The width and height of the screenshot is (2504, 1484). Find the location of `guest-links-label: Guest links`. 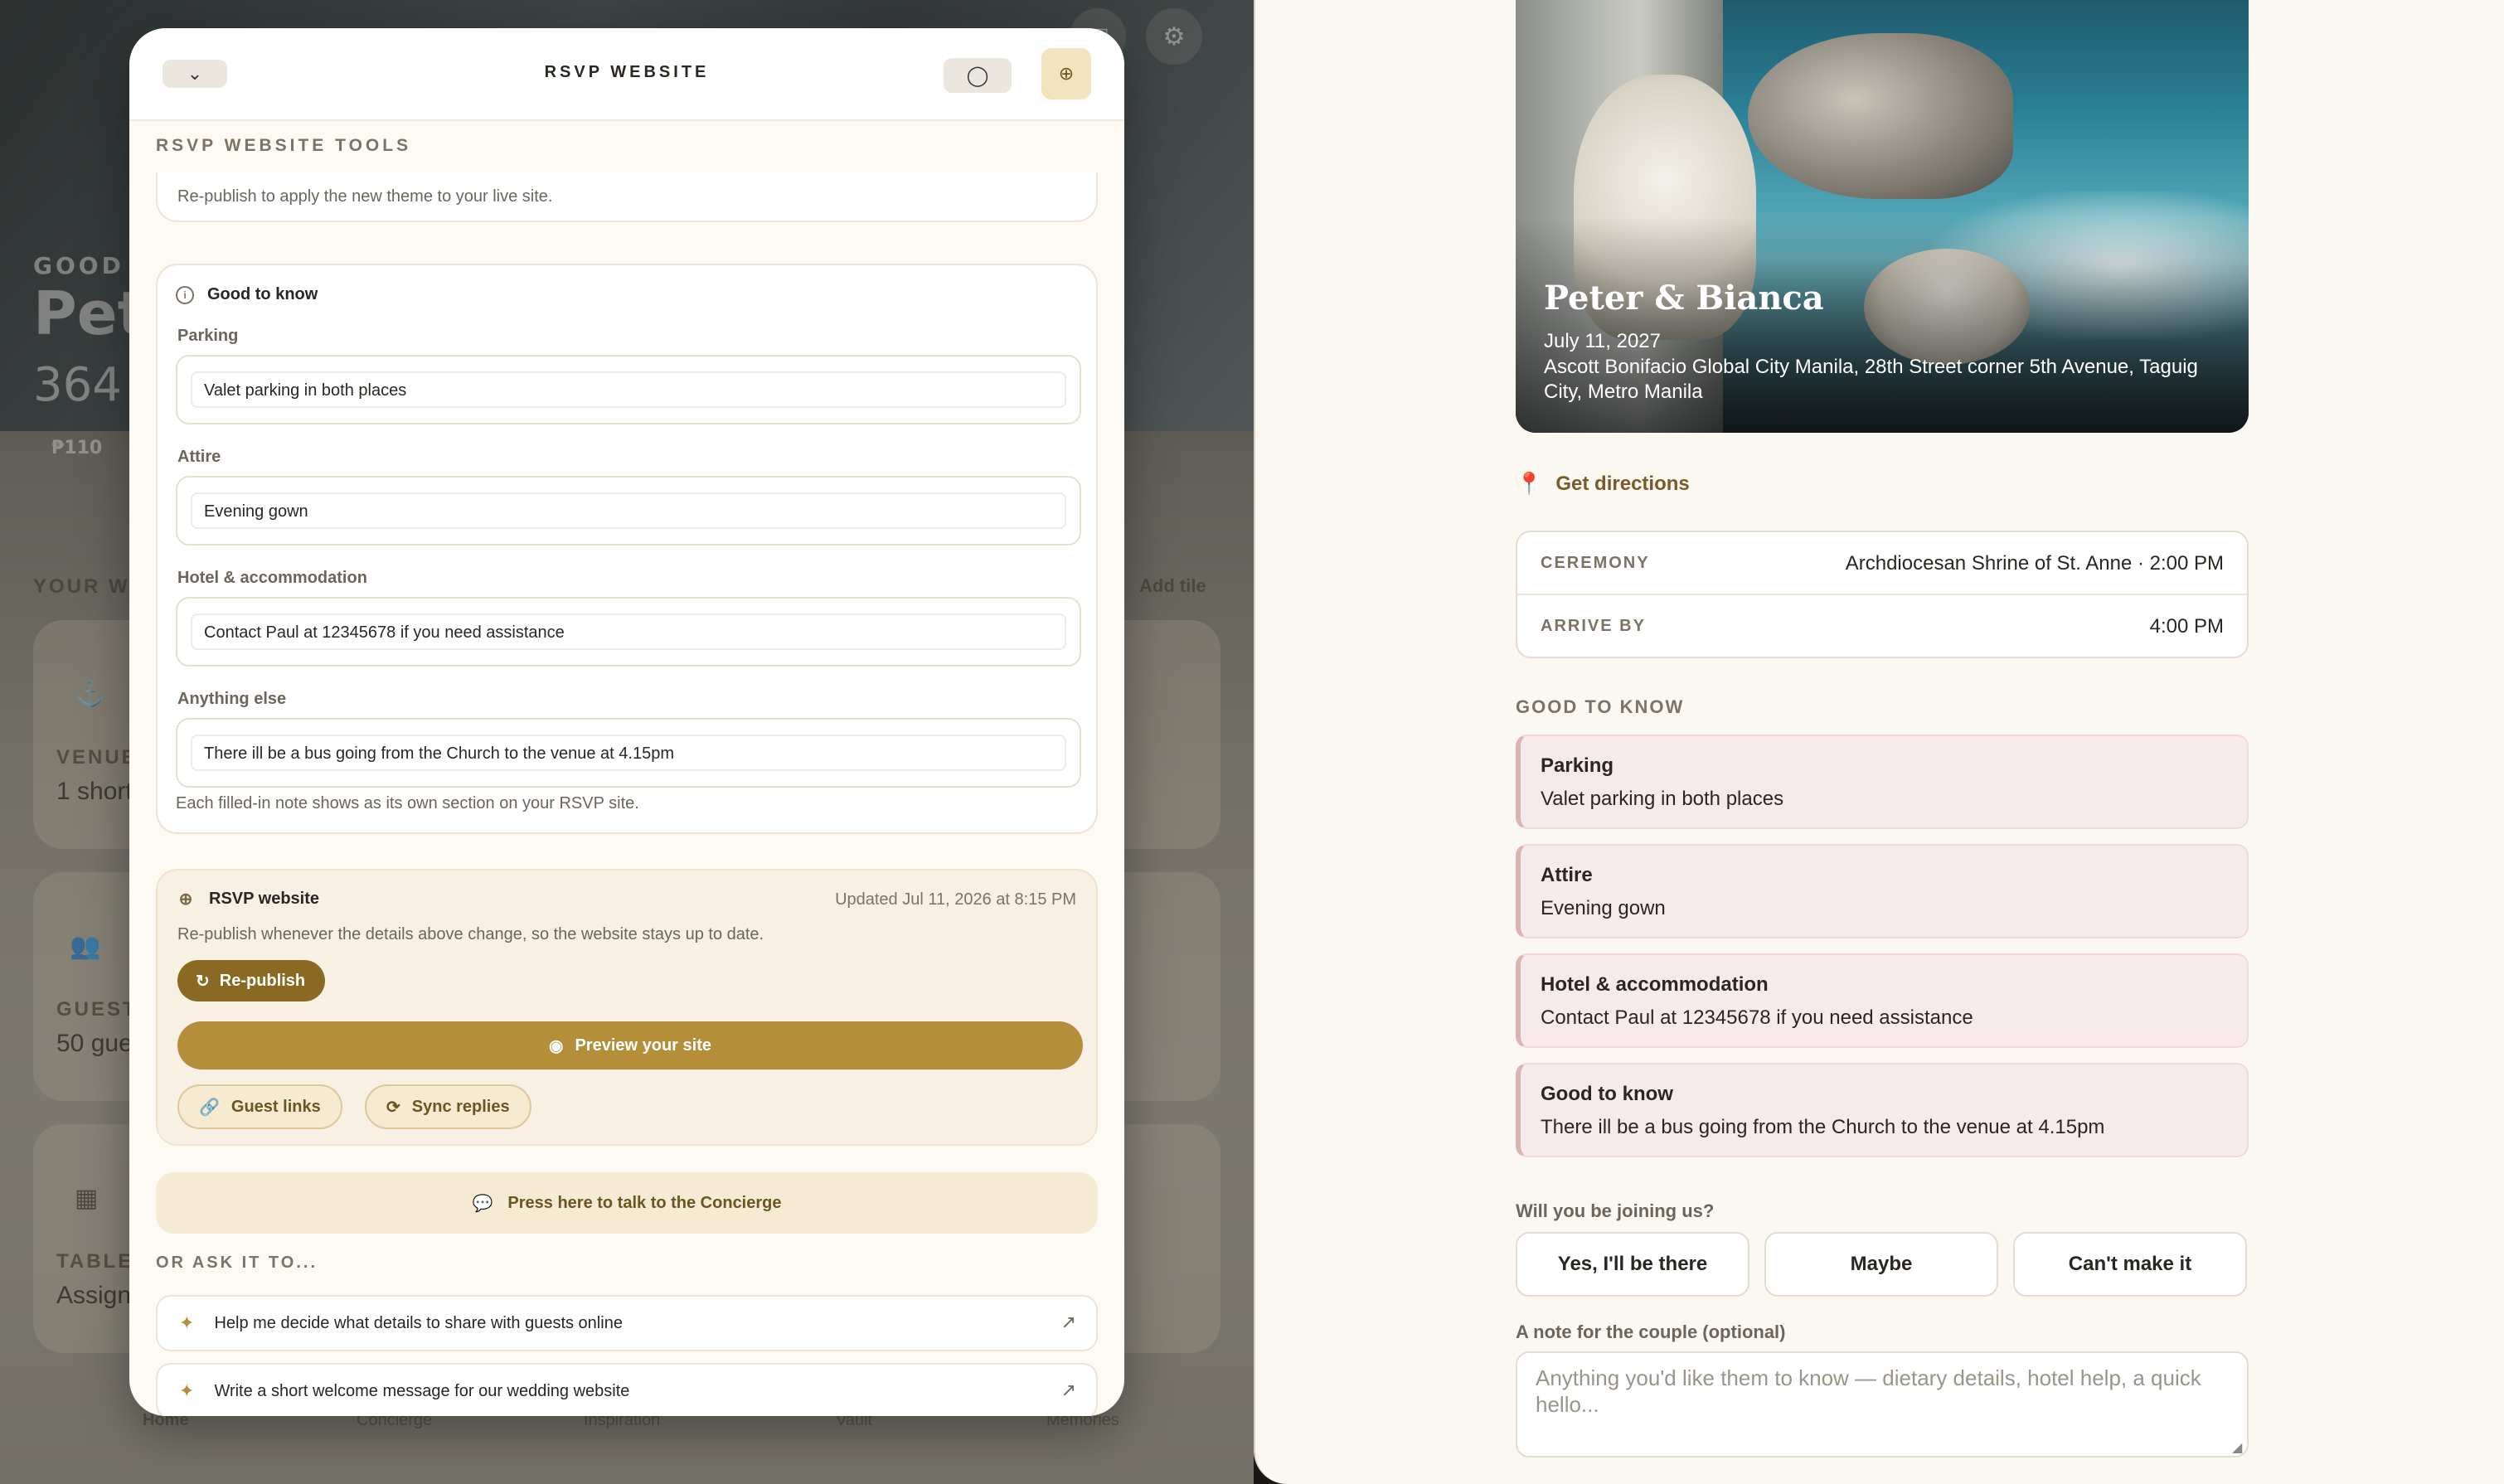

guest-links-label: Guest links is located at coordinates (276, 1106).